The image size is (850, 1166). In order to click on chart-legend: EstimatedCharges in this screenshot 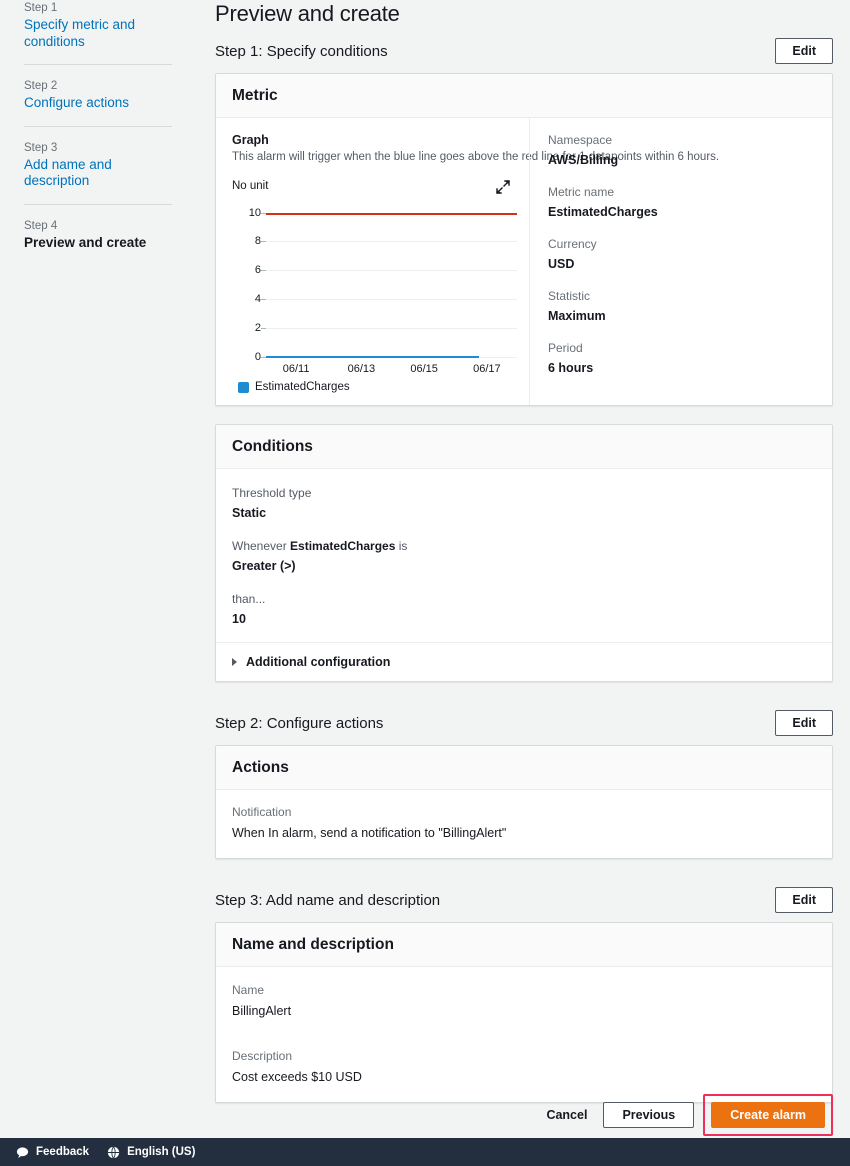, I will do `click(377, 387)`.